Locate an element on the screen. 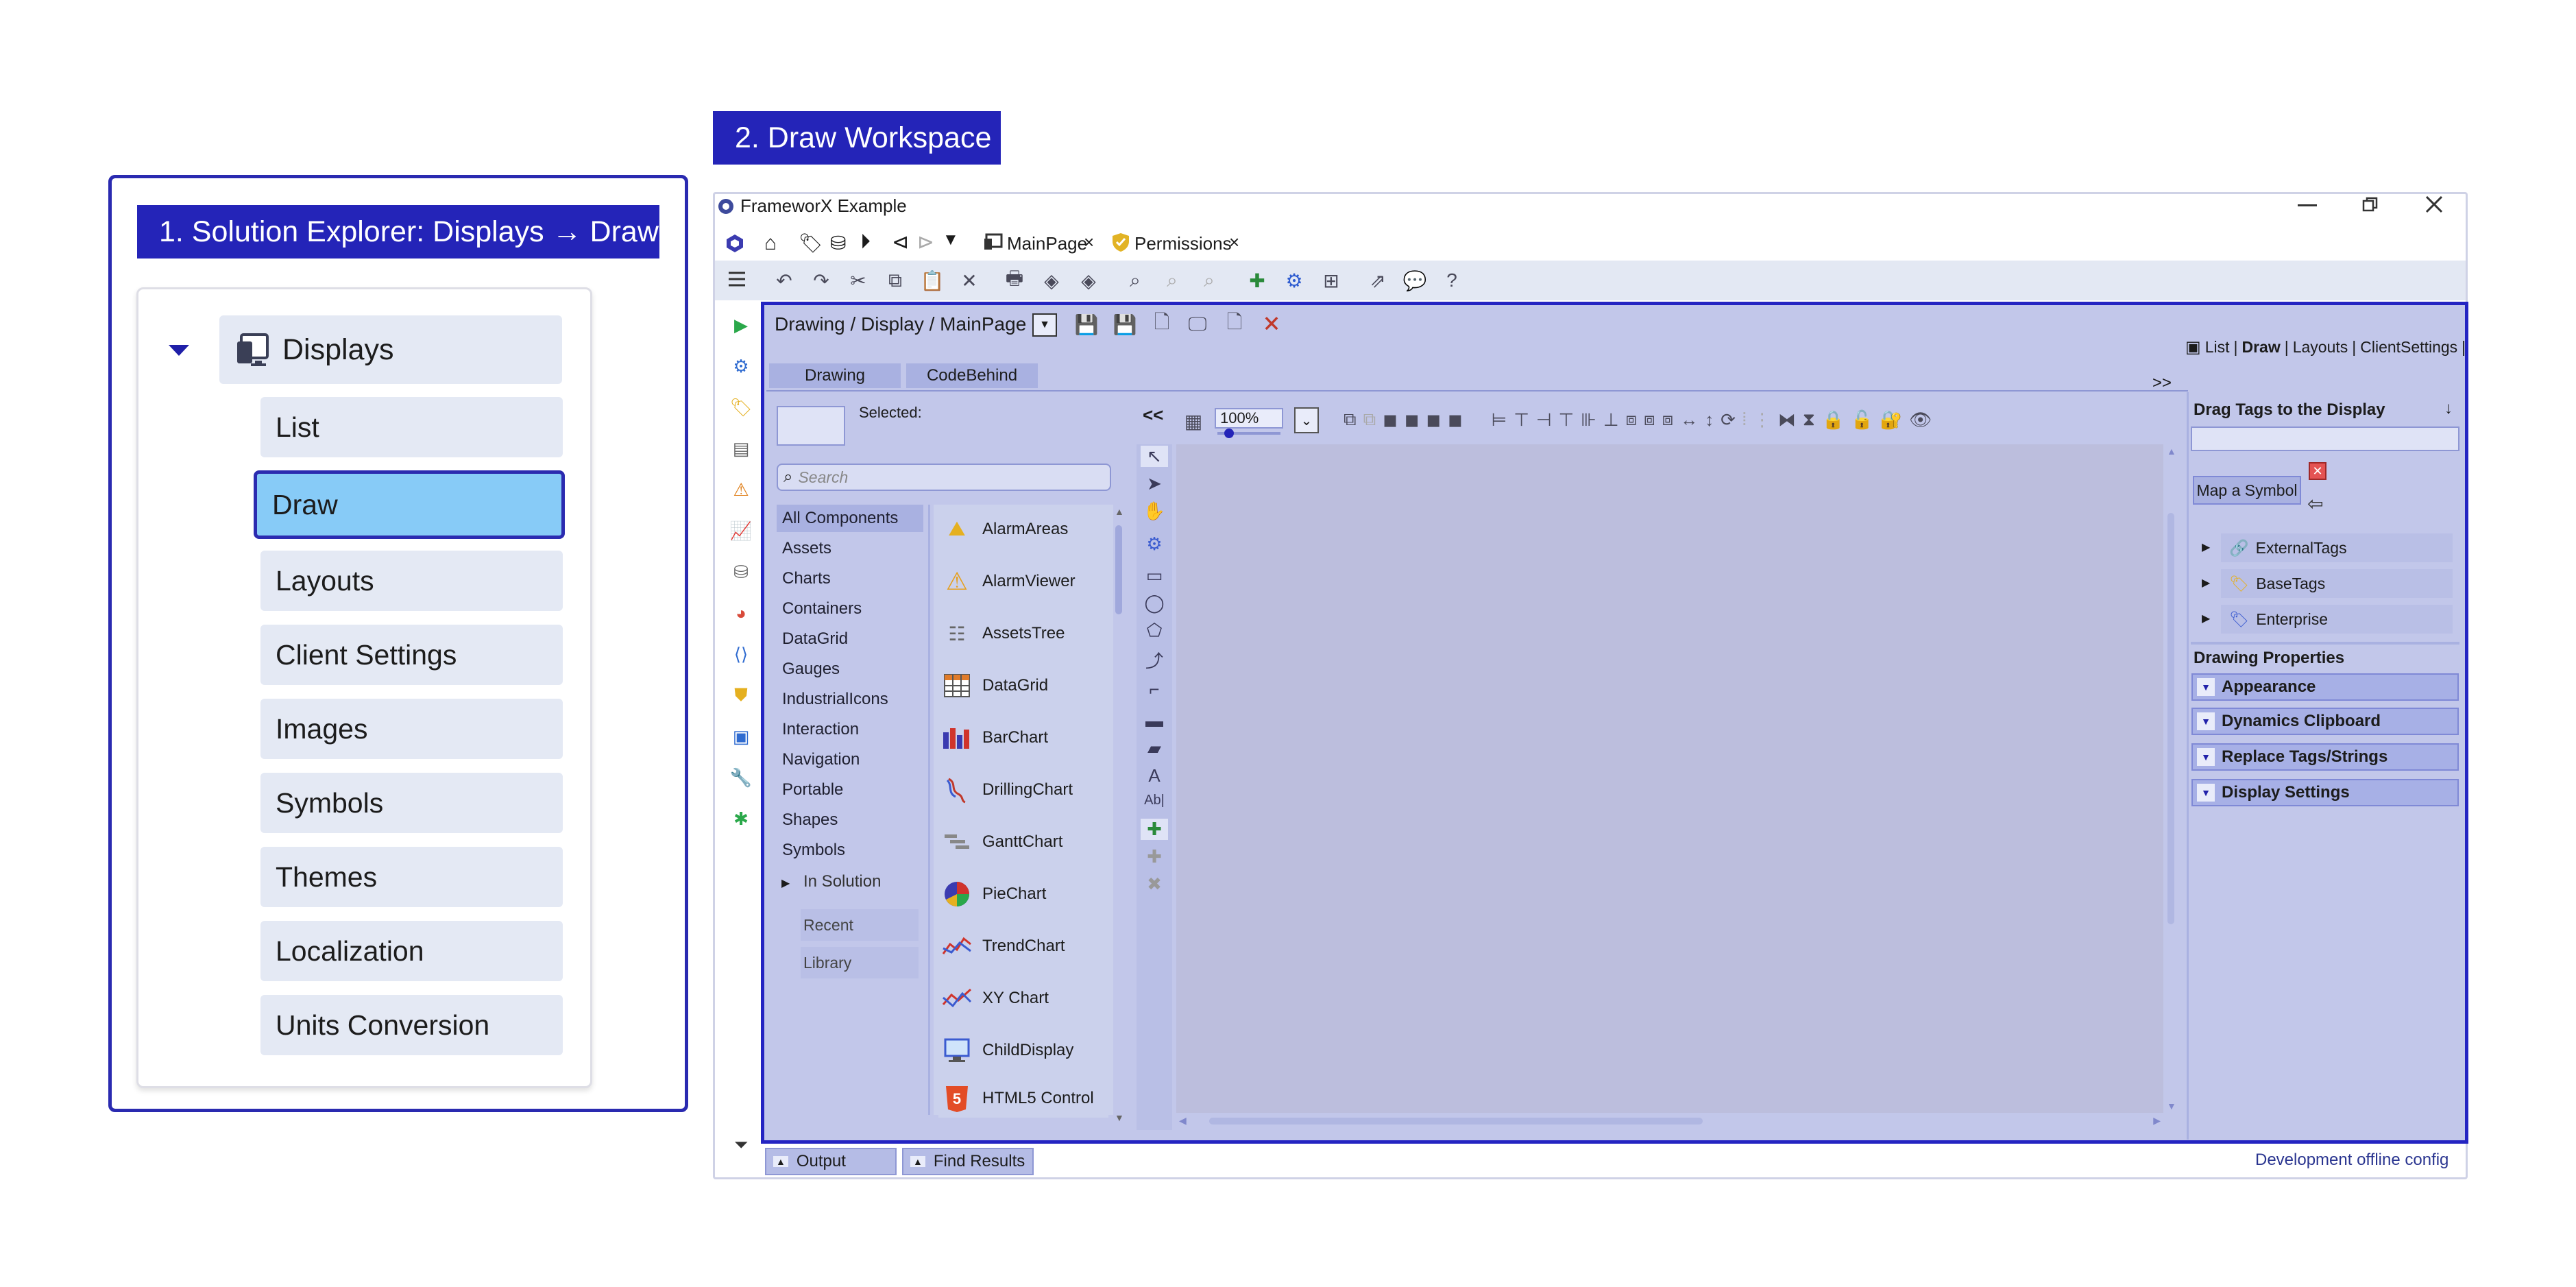  send-backward-icon: ◼ is located at coordinates (1455, 420).